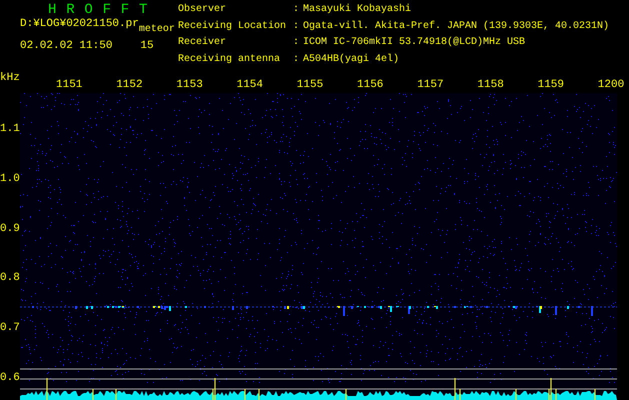 The height and width of the screenshot is (400, 629). Describe the element at coordinates (611, 85) in the screenshot. I see `time-label: 1200` at that location.